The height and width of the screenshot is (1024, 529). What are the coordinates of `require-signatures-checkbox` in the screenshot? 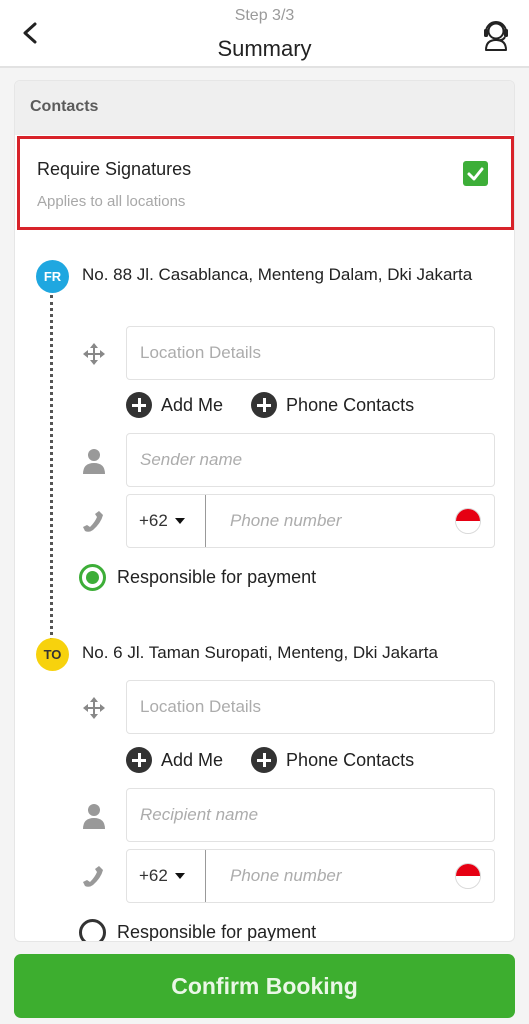 It's located at (475, 173).